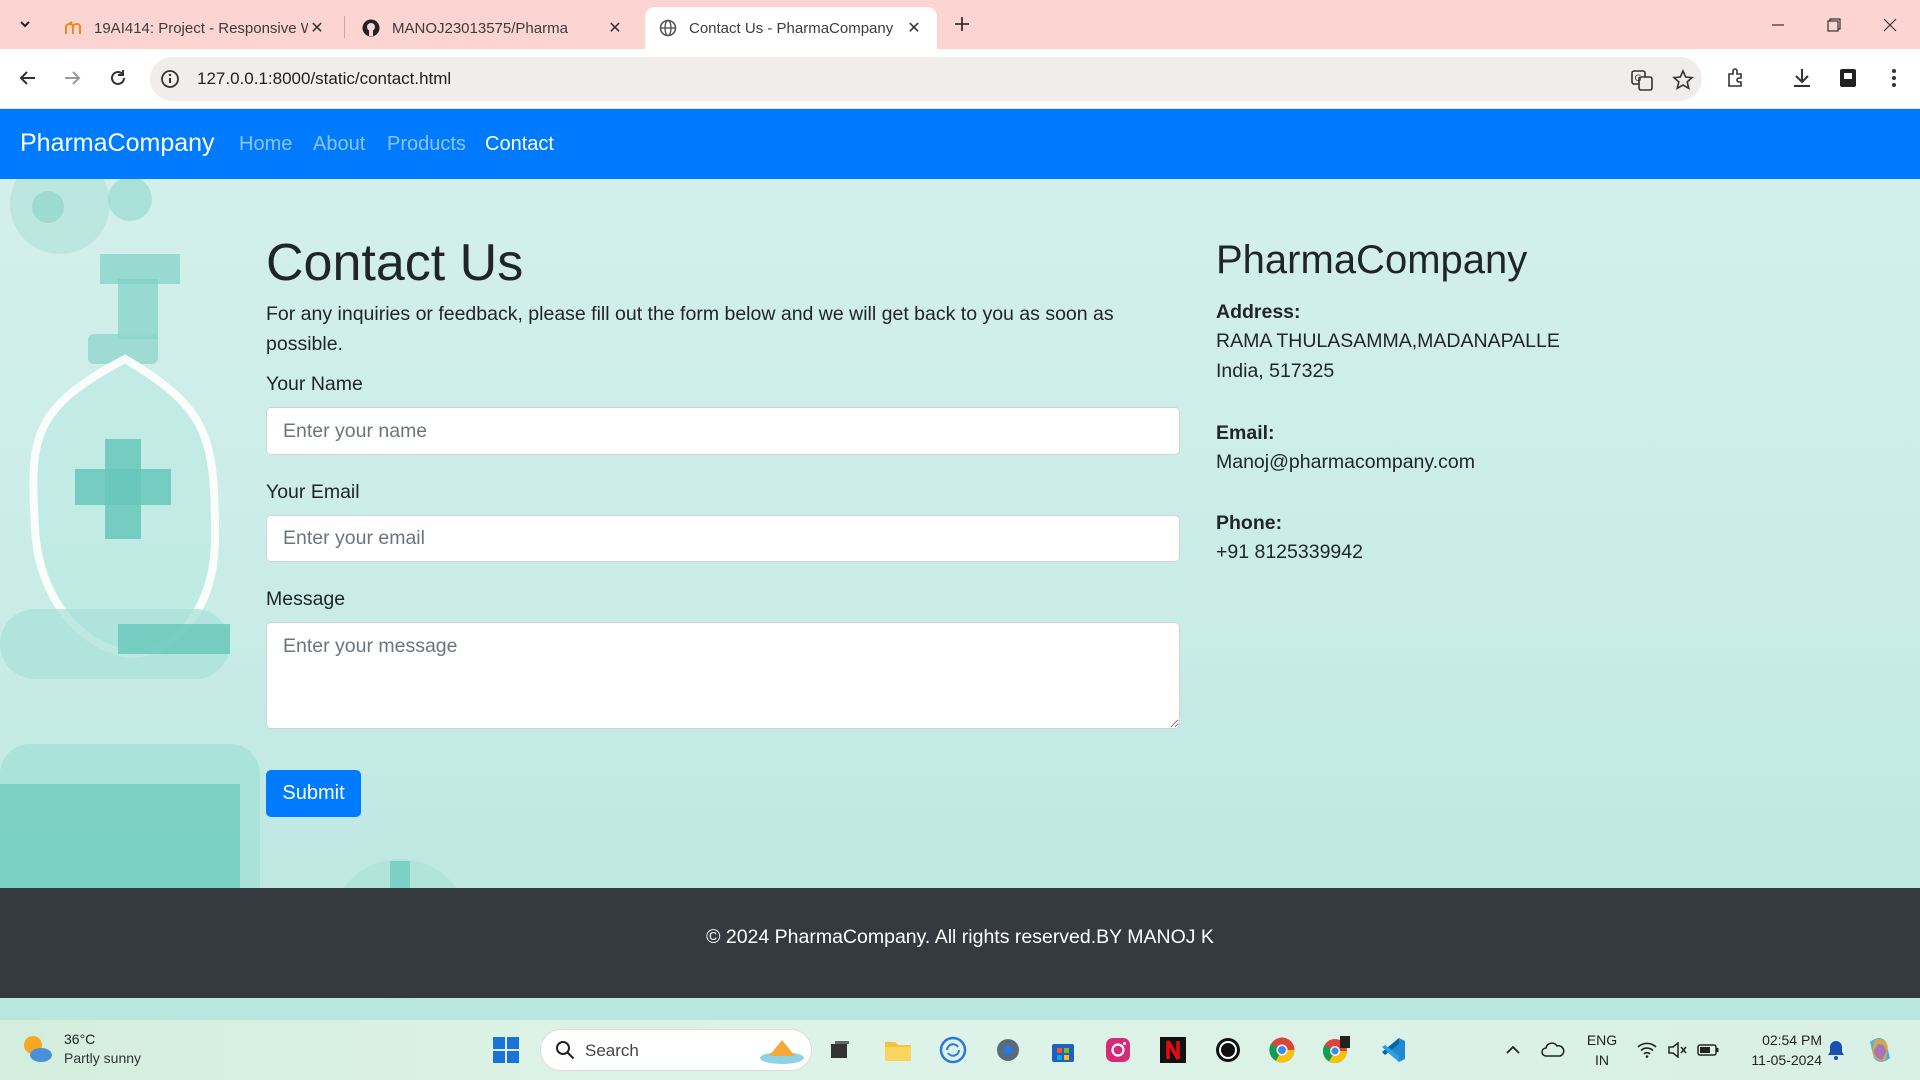  Describe the element at coordinates (668, 28) in the screenshot. I see `globe-icon` at that location.